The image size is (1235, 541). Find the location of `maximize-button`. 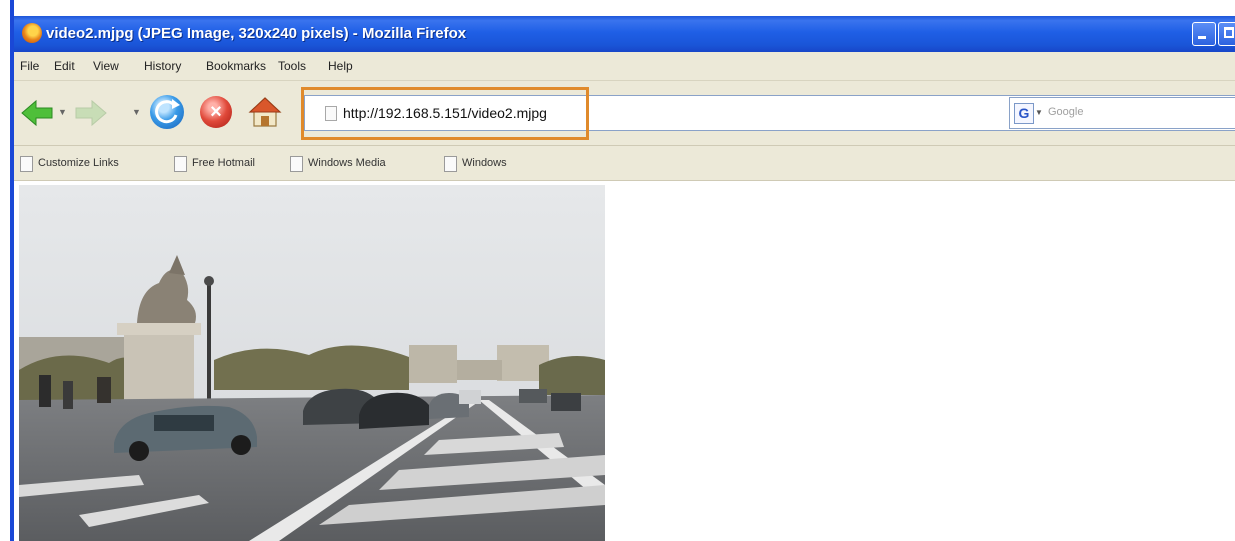

maximize-button is located at coordinates (1226, 34).